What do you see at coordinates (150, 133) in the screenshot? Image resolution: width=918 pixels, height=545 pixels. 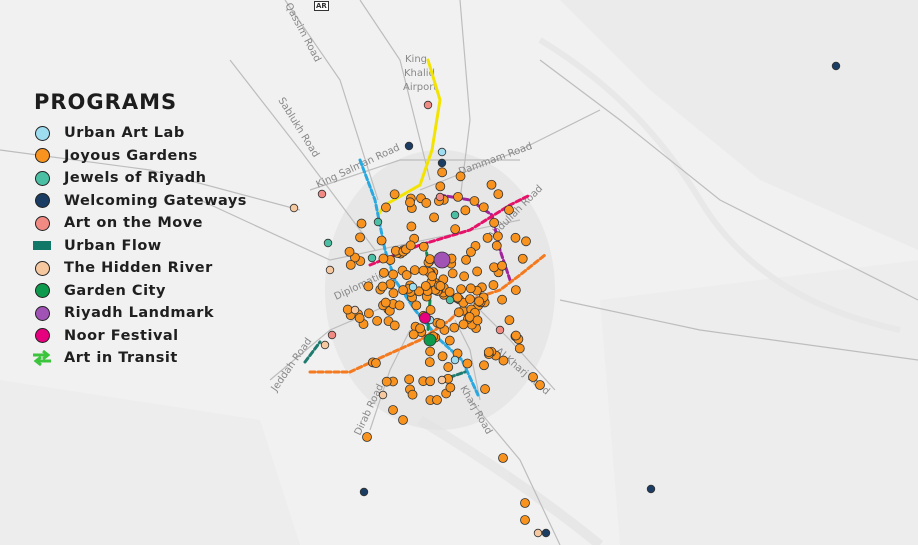 I see `legend-item-urban-art-lab: Urban Art Lab` at bounding box center [150, 133].